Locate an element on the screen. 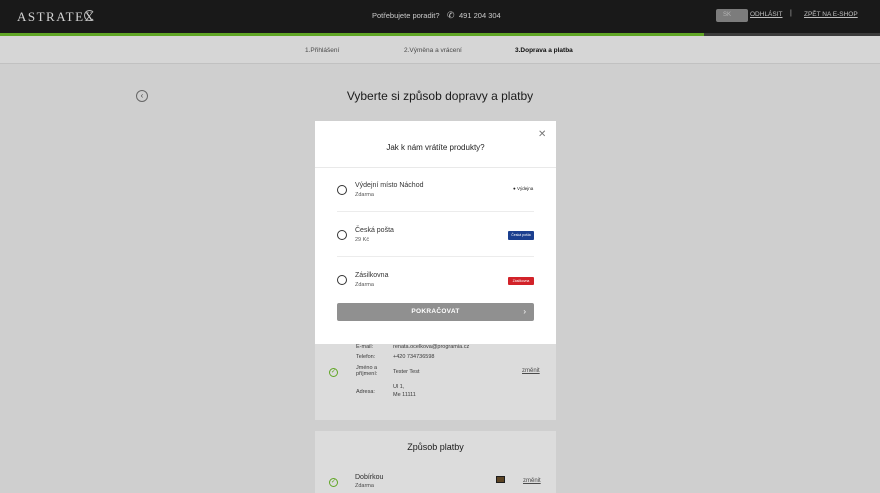 The height and width of the screenshot is (493, 880). option-czech-post: Česká pošta 29 Kč Česká pošta is located at coordinates (435, 235).